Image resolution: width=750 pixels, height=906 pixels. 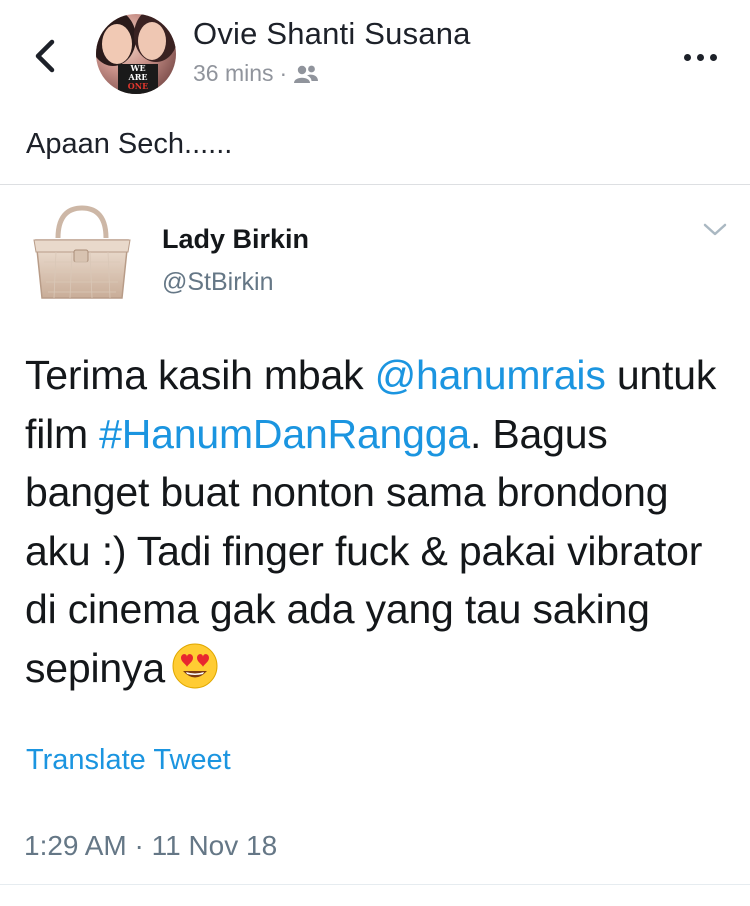 What do you see at coordinates (284, 434) in the screenshot?
I see `hashtag-link: #HanumDanRangga` at bounding box center [284, 434].